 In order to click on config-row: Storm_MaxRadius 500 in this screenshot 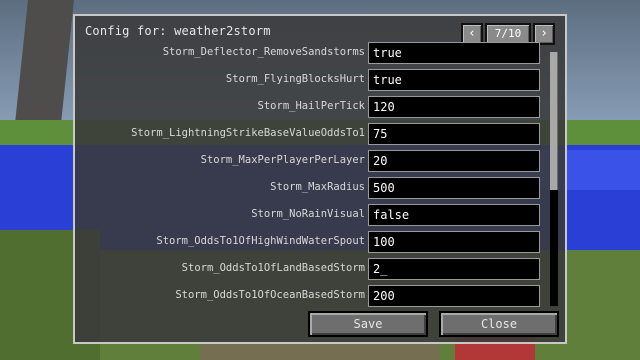, I will do `click(310, 188)`.